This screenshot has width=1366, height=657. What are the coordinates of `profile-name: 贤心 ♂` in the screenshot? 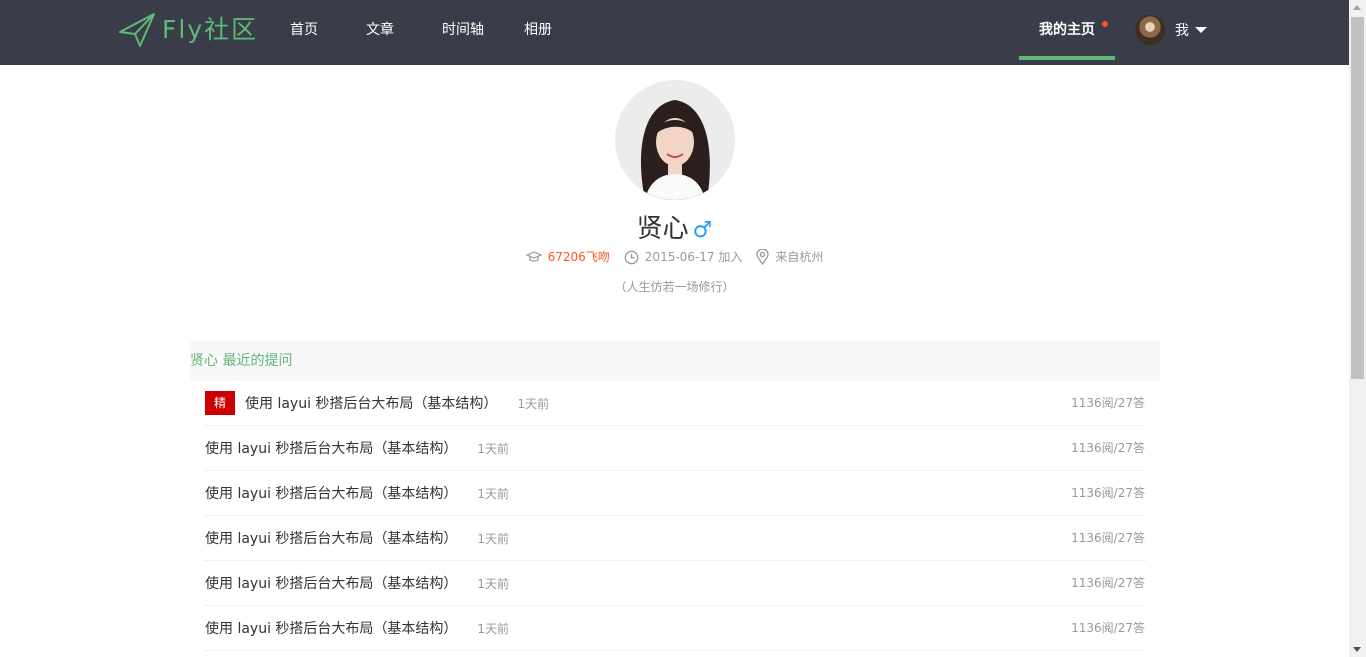 It's located at (674, 226).